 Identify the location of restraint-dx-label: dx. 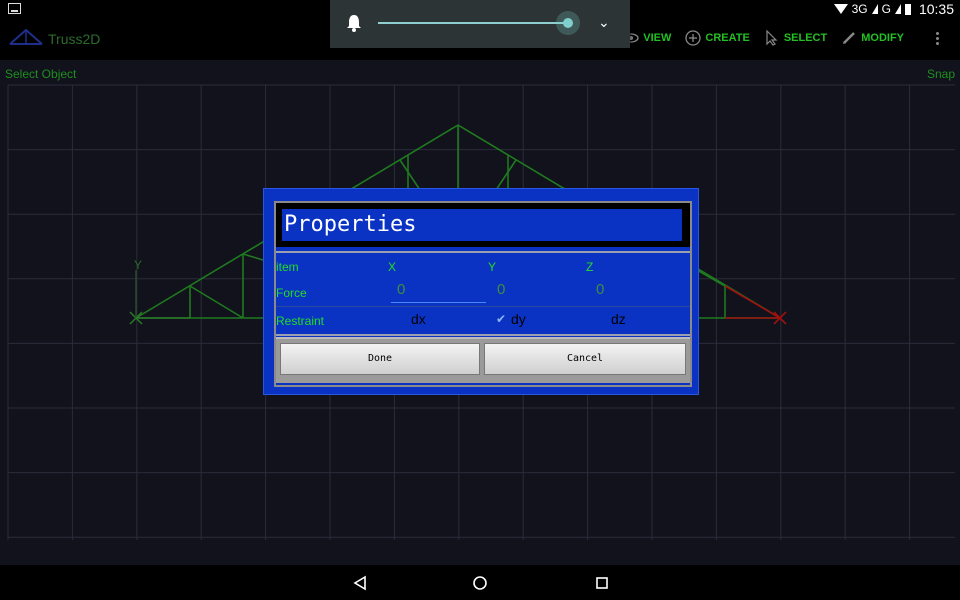
(418, 319).